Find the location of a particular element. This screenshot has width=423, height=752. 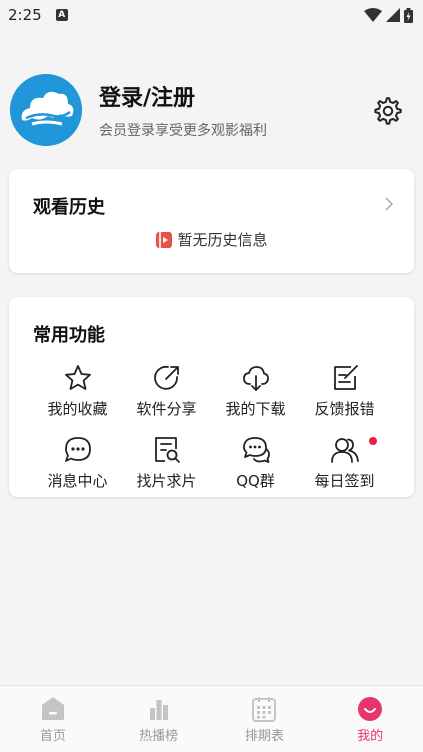

battery-icon is located at coordinates (408, 15).